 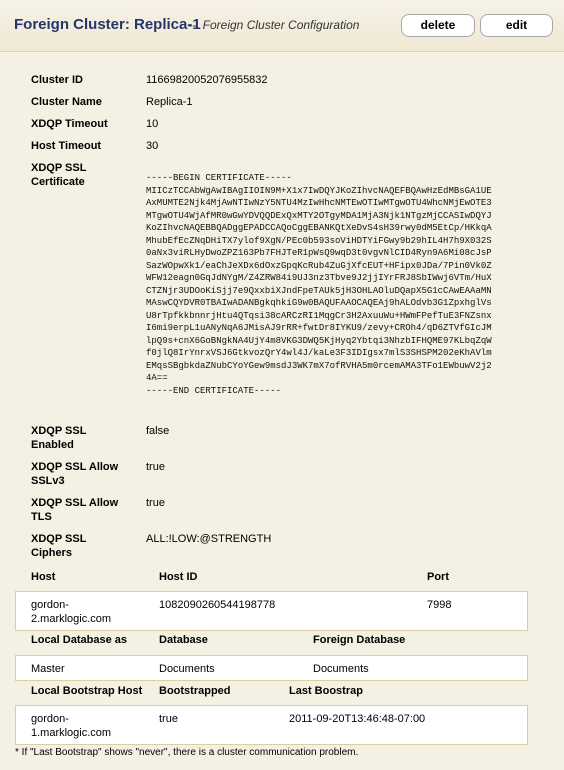 I want to click on cluster-id-label: Cluster ID, so click(x=57, y=80).